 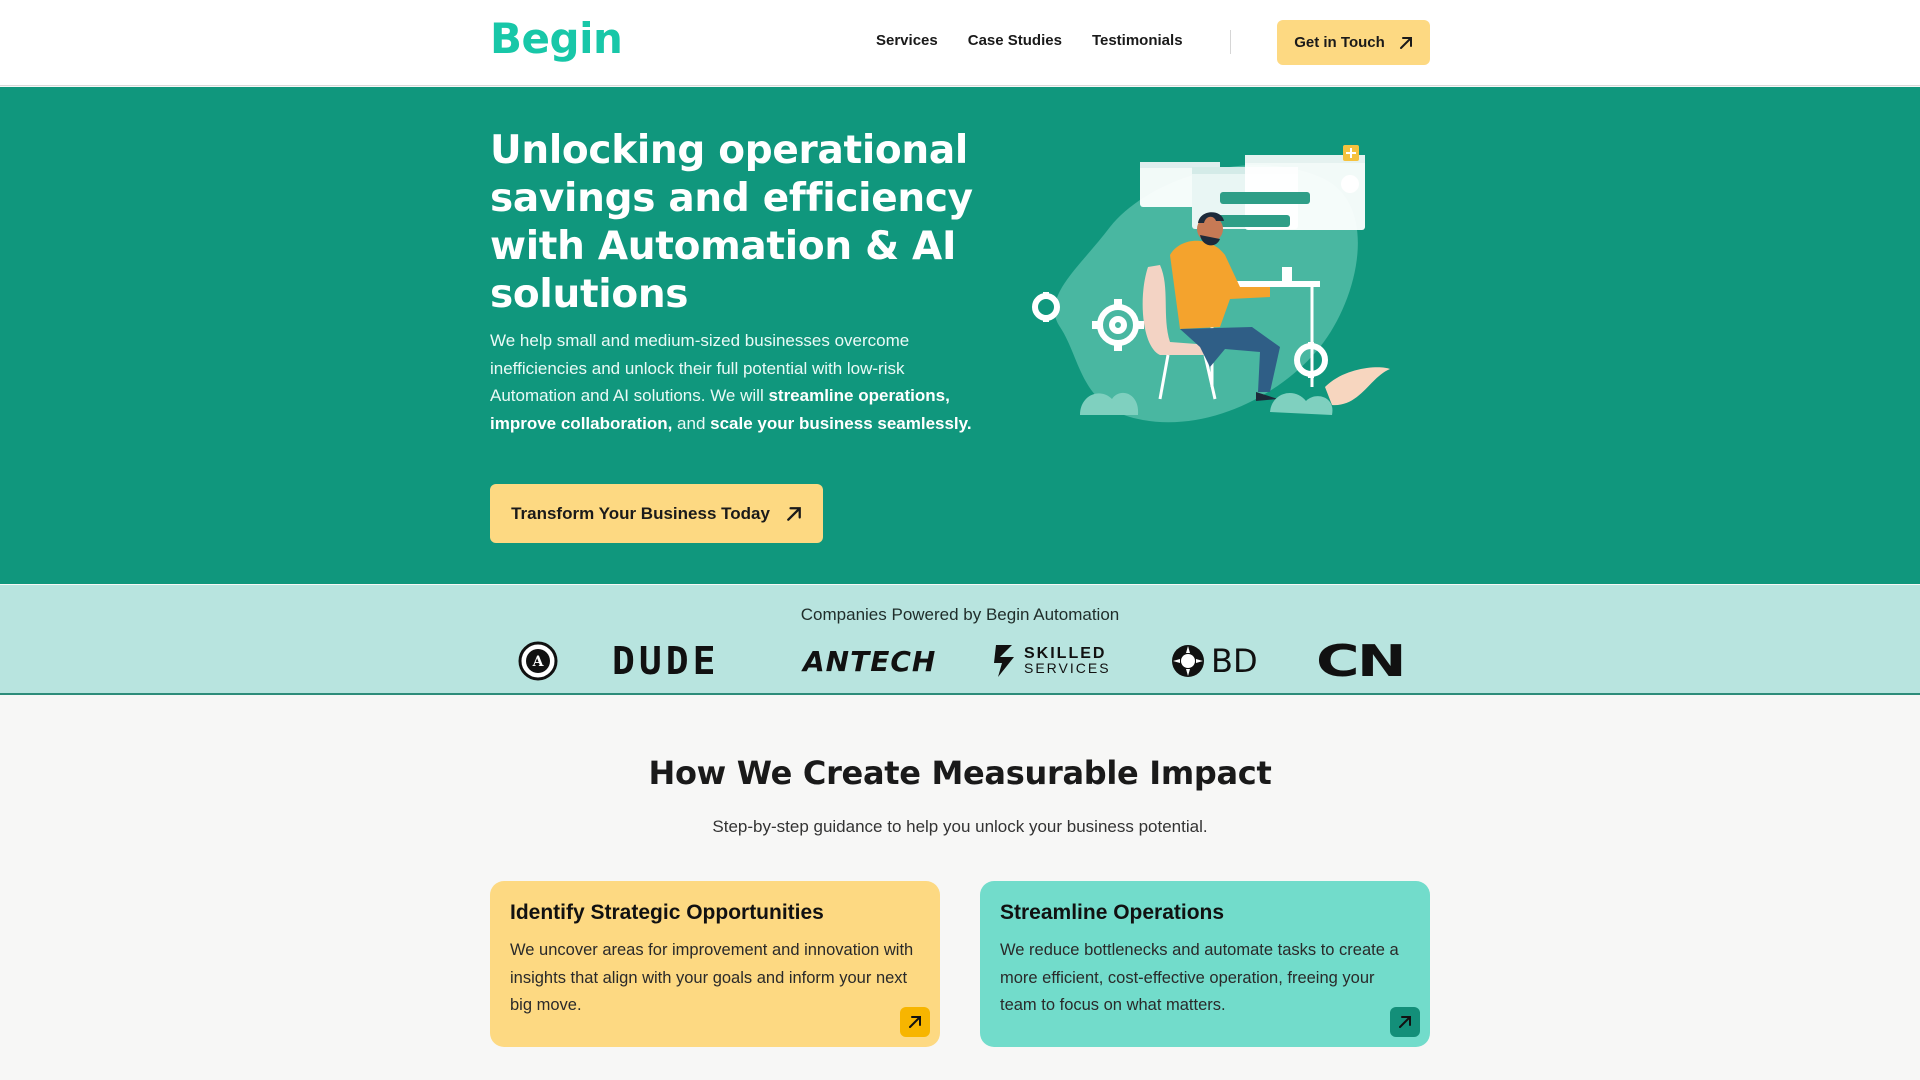 I want to click on antech-logo: ANTECH, so click(x=869, y=661).